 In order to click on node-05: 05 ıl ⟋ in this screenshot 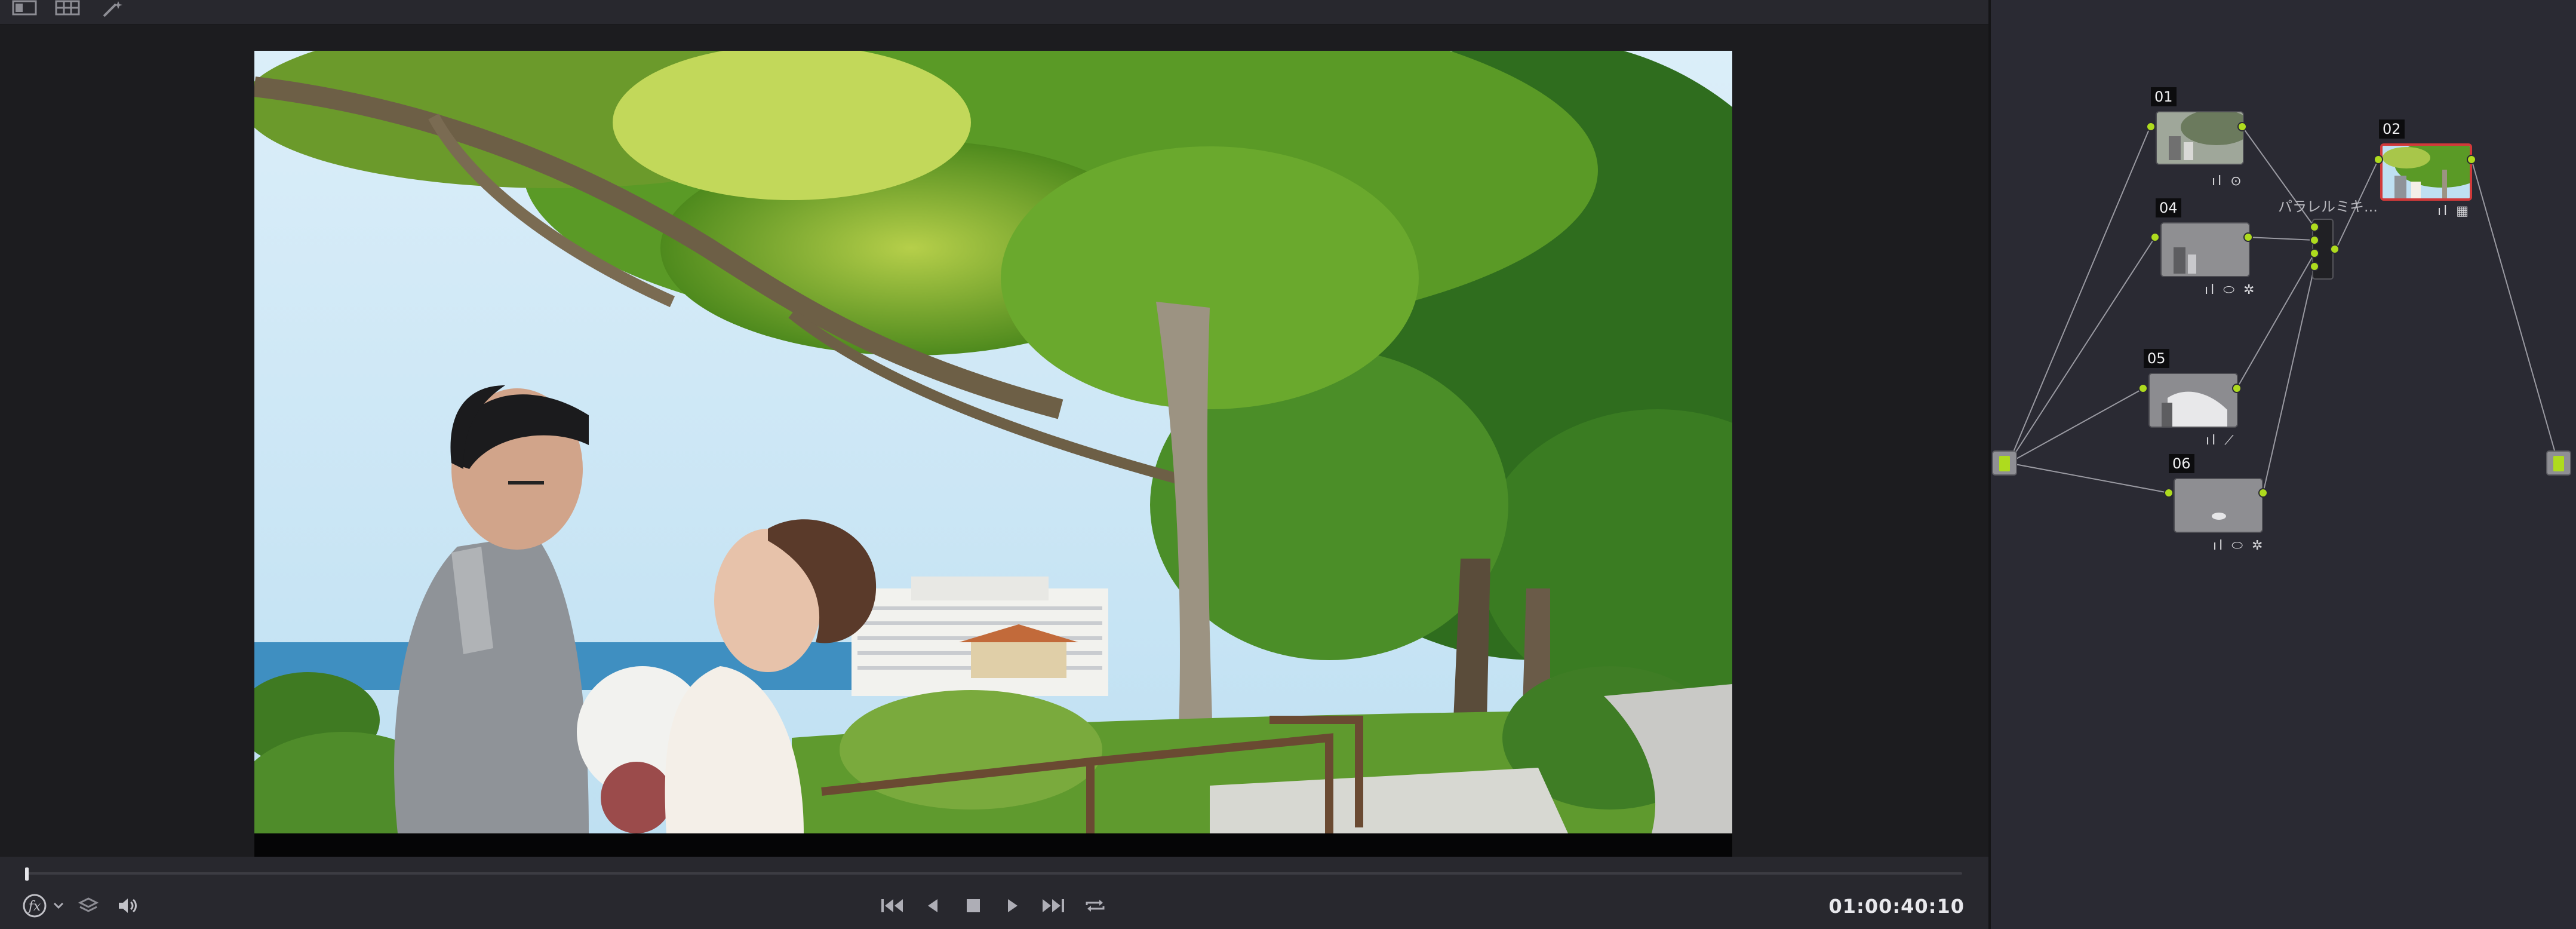, I will do `click(2191, 402)`.